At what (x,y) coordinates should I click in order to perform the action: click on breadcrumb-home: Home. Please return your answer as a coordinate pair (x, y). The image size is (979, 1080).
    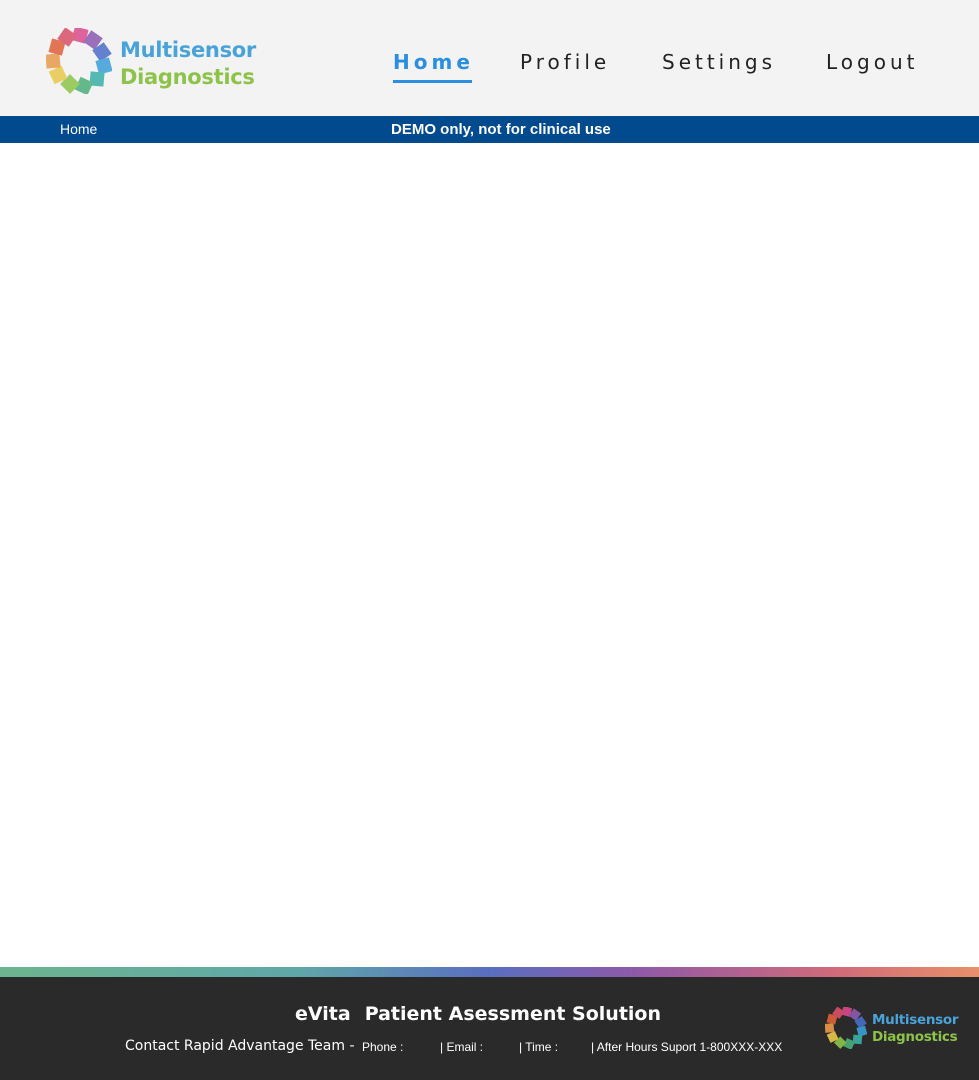
    Looking at the image, I should click on (78, 129).